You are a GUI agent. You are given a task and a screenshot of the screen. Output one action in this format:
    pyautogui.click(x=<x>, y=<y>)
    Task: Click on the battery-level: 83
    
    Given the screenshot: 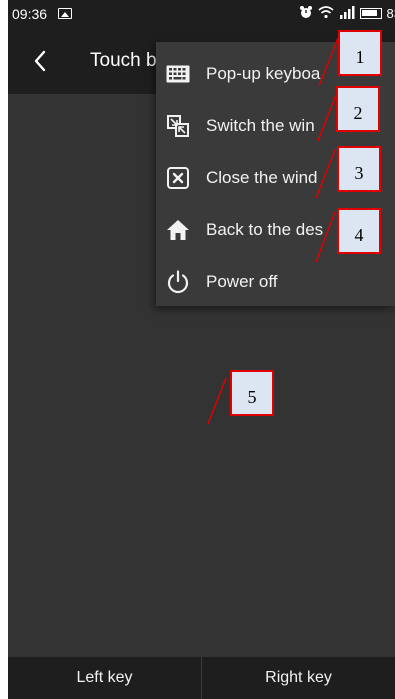 What is the action you would take?
    pyautogui.click(x=390, y=13)
    